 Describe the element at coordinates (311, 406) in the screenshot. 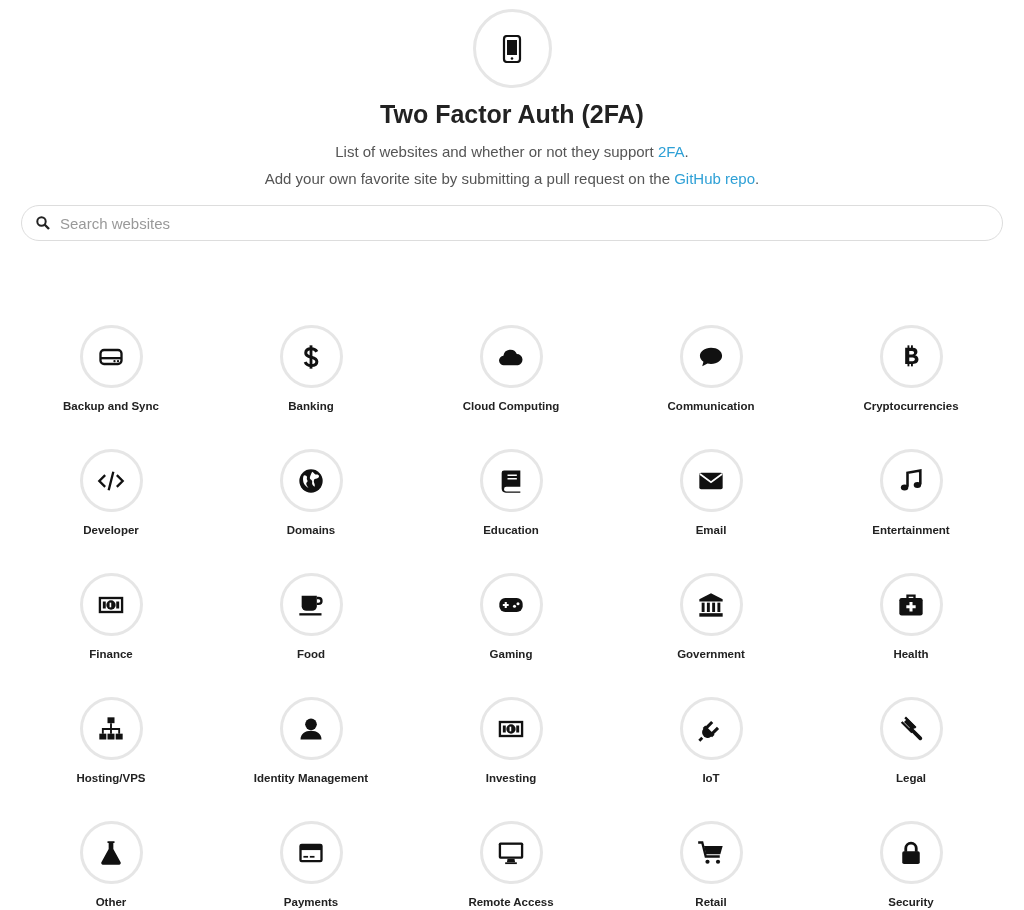

I see `category-label: Banking` at that location.